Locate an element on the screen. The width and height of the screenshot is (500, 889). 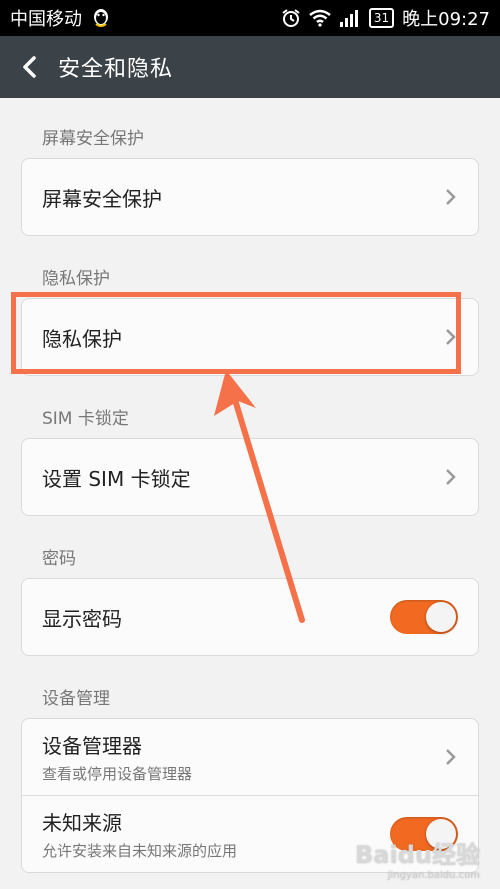
signal-icon is located at coordinates (348, 18).